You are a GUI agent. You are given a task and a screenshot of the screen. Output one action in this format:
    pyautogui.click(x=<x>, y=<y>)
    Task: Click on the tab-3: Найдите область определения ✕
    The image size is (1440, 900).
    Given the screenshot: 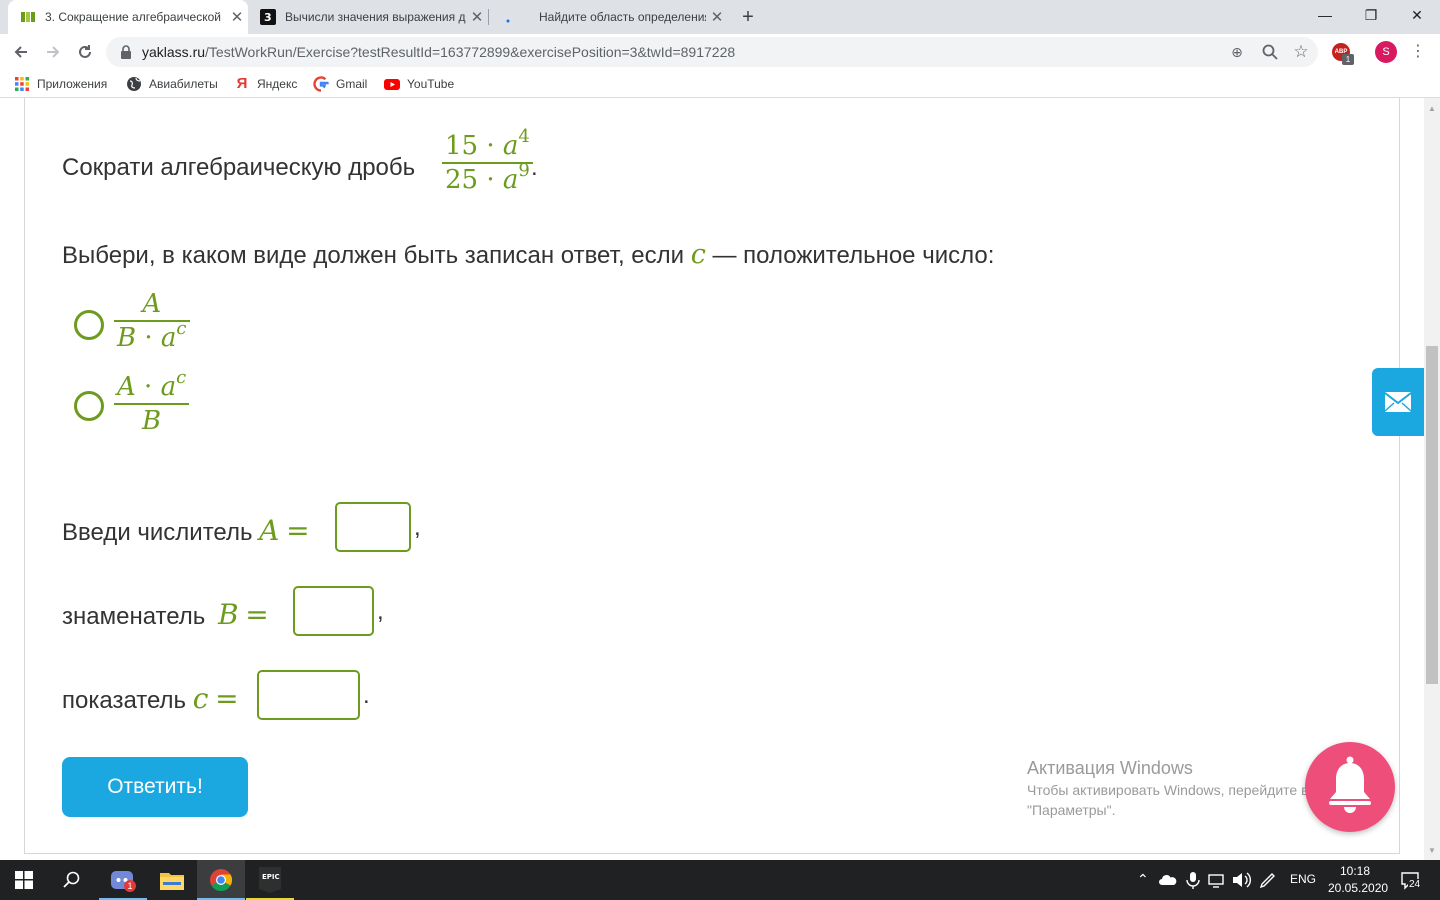 What is the action you would take?
    pyautogui.click(x=608, y=17)
    